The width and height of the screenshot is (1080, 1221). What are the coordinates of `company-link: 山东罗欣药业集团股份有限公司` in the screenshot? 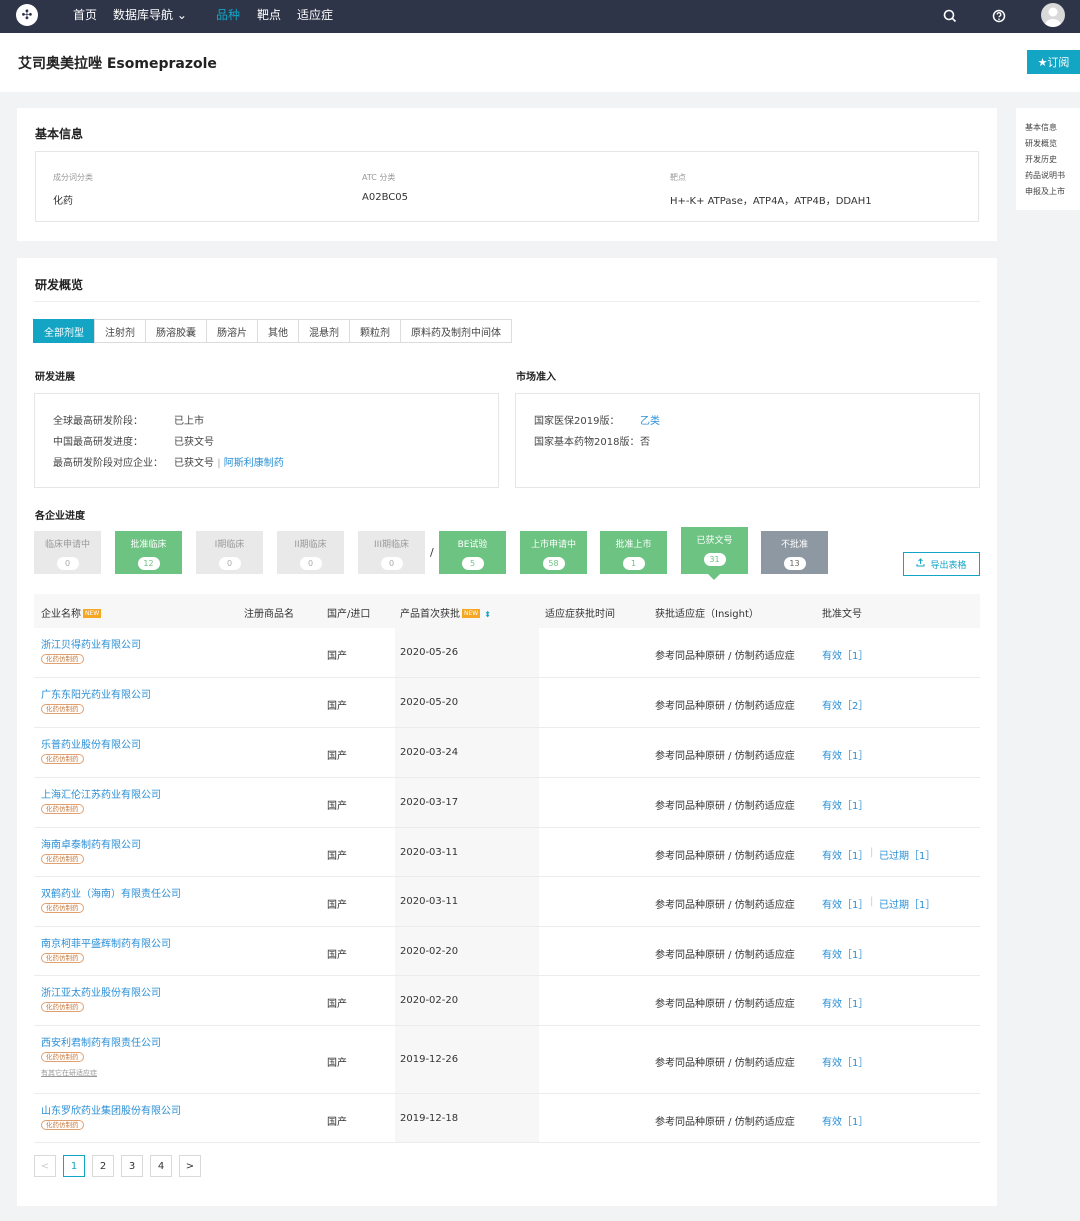 It's located at (111, 1109).